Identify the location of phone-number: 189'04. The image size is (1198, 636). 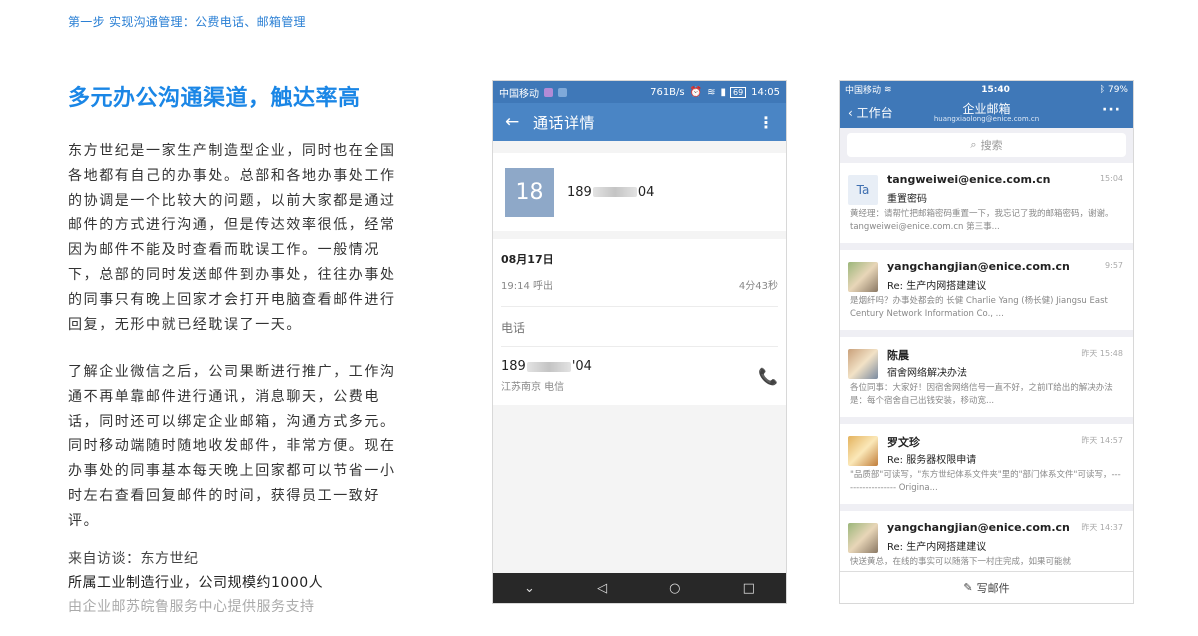
(546, 366).